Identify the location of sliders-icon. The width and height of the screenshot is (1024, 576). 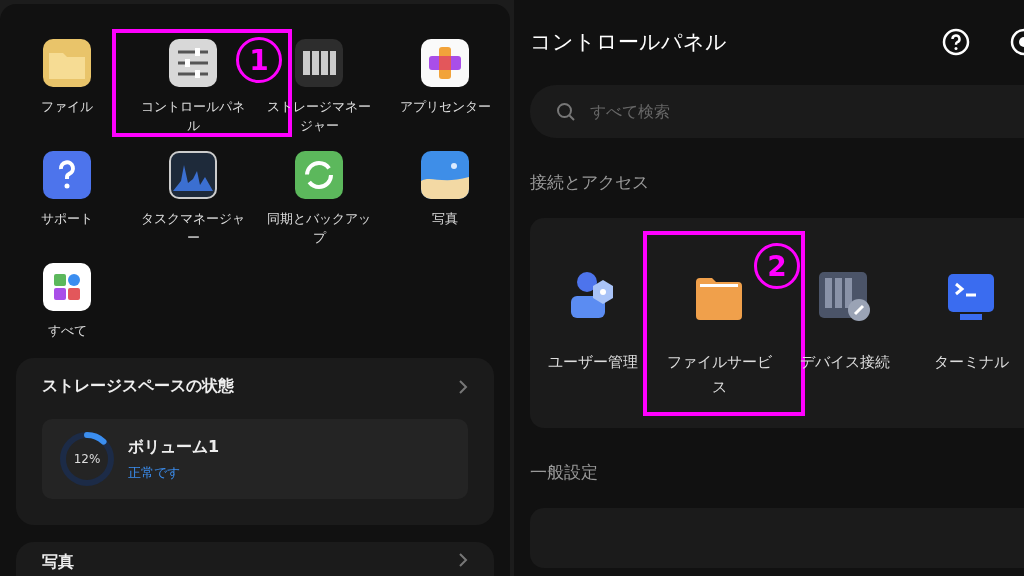
(193, 63).